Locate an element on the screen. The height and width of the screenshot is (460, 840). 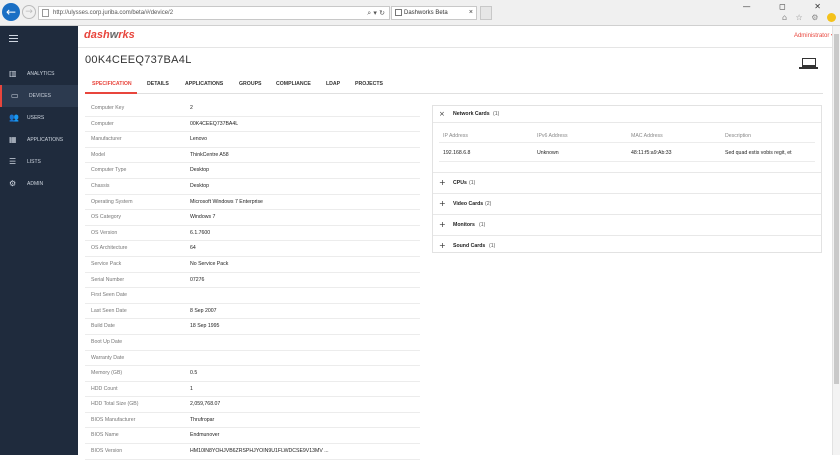
spec-value: 2 is located at coordinates (191, 108).